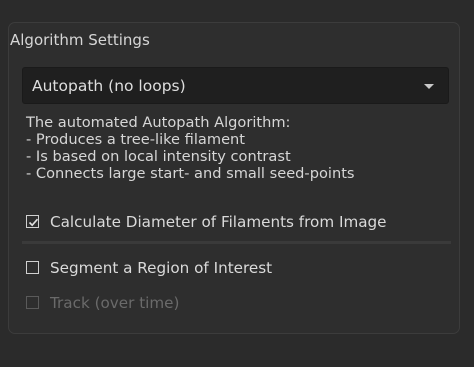 The image size is (474, 367). I want to click on algorithm-dropdown: Autopath (no loops), so click(235, 85).